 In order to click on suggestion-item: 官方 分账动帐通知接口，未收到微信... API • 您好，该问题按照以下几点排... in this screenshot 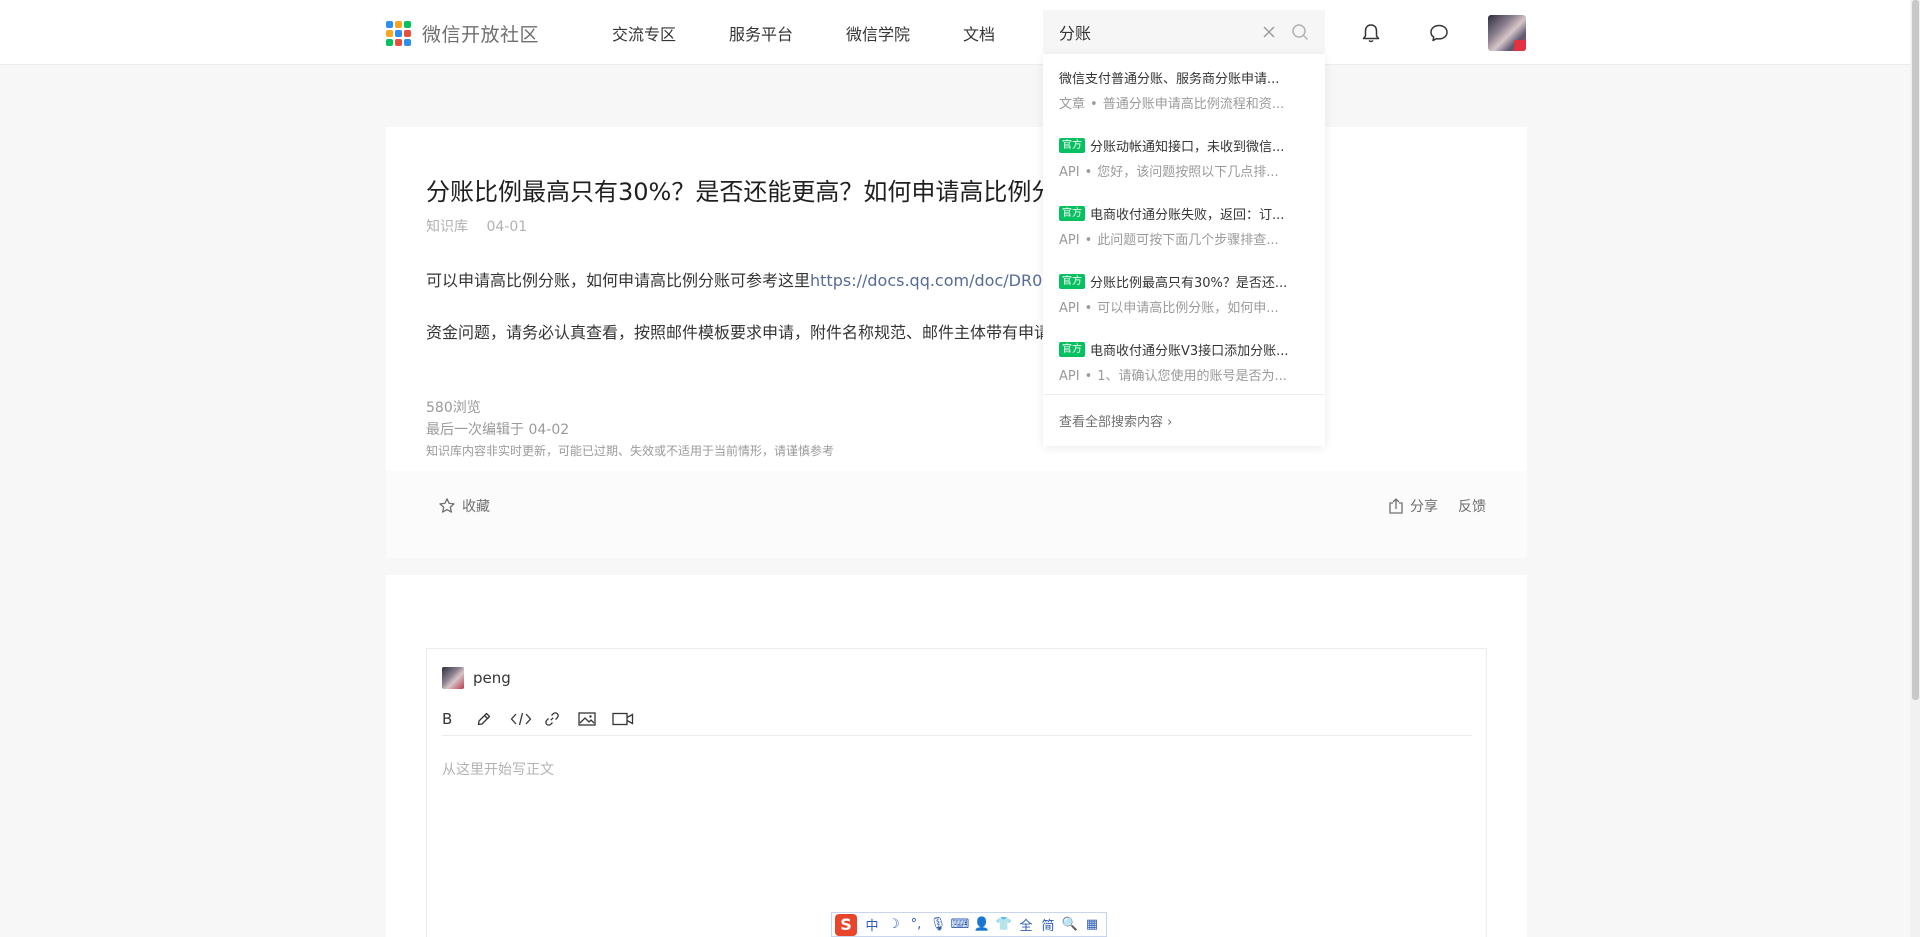, I will do `click(1184, 156)`.